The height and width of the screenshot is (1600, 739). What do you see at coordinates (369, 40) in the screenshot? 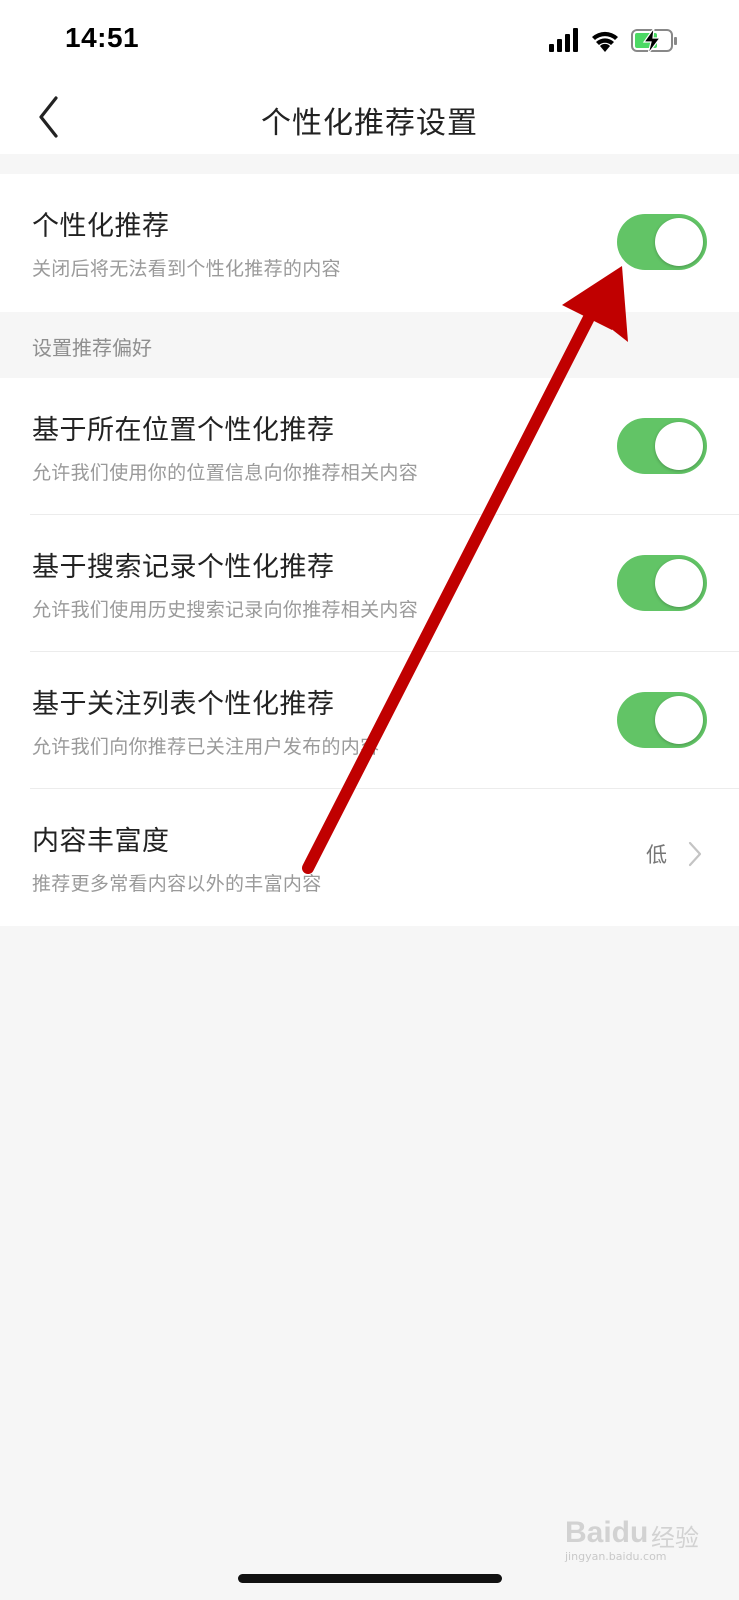
I see `status-bar: 14:51` at bounding box center [369, 40].